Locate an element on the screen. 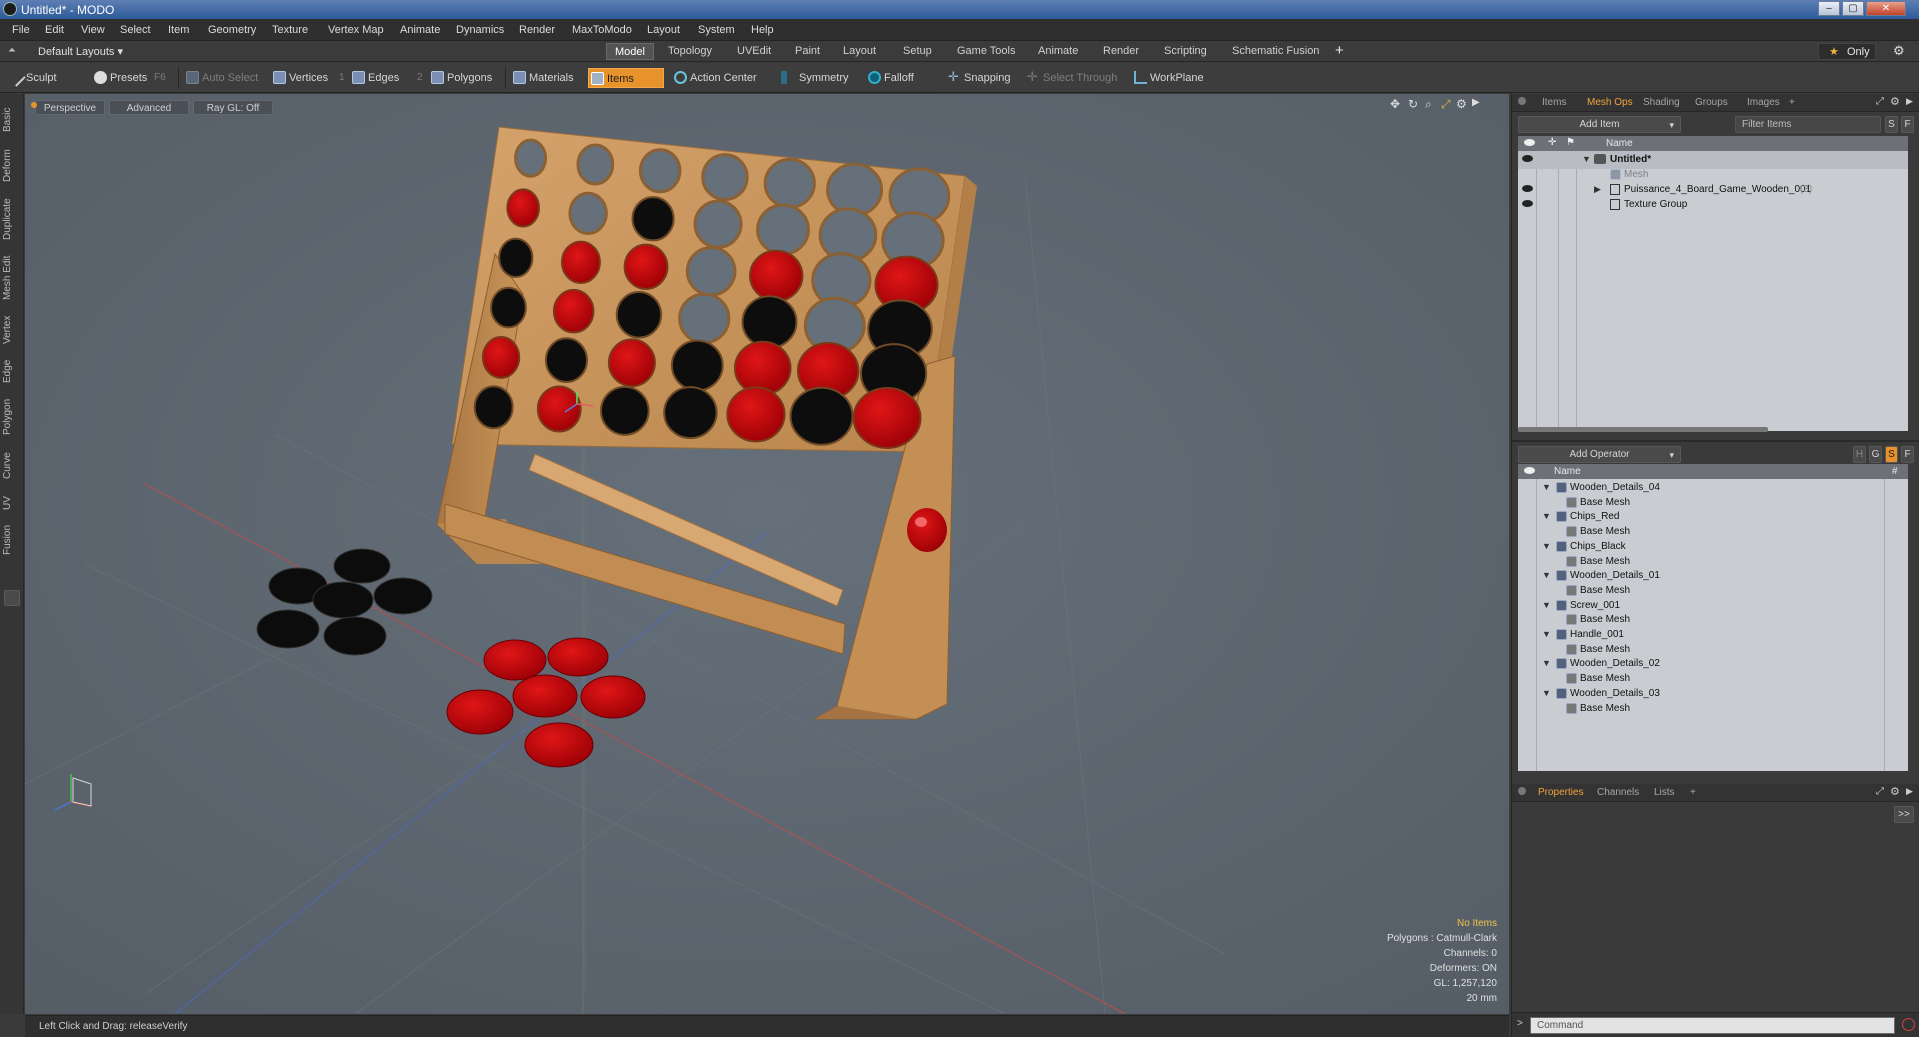  select-through-button: ✛ Select Through is located at coordinates (1072, 78).